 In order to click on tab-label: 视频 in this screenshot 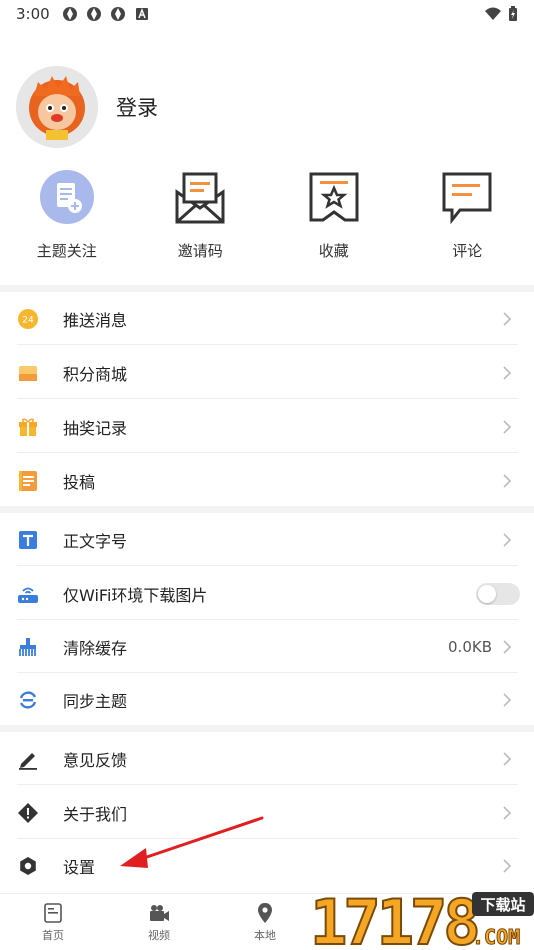, I will do `click(159, 935)`.